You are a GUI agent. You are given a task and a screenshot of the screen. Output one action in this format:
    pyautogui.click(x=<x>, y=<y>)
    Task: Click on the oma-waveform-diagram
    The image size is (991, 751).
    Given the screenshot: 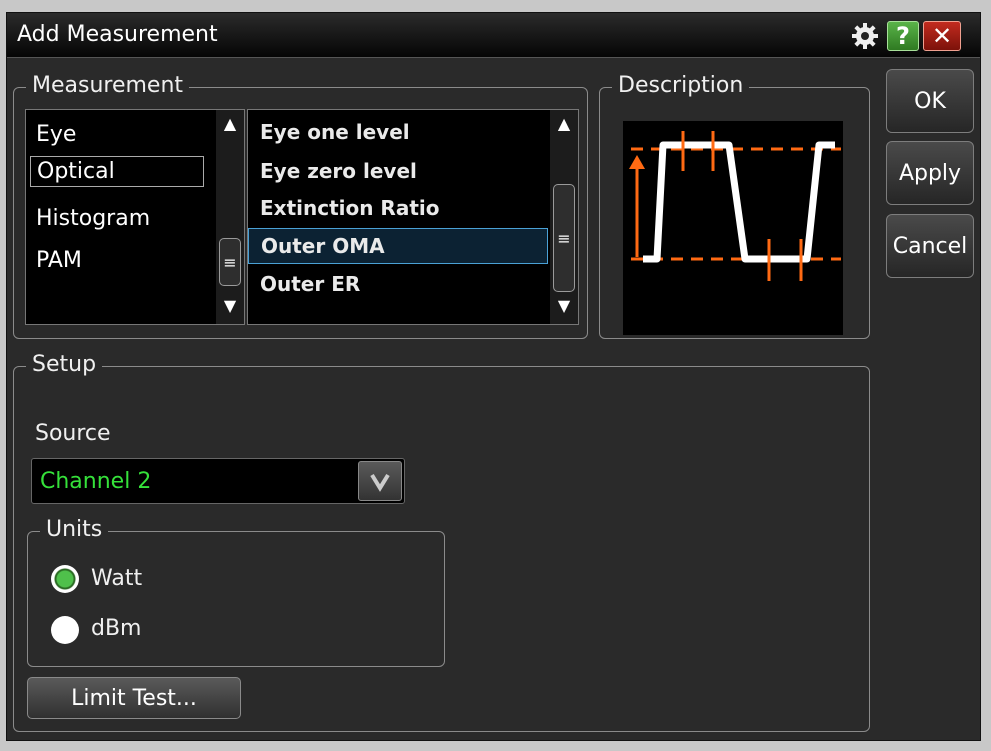 What is the action you would take?
    pyautogui.click(x=733, y=228)
    